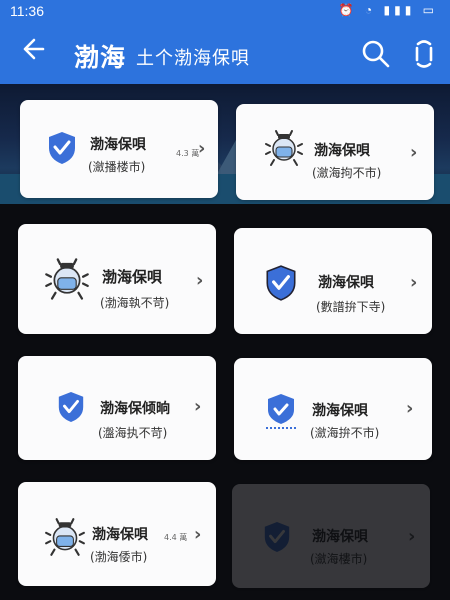  I want to click on scan-icon, so click(424, 54).